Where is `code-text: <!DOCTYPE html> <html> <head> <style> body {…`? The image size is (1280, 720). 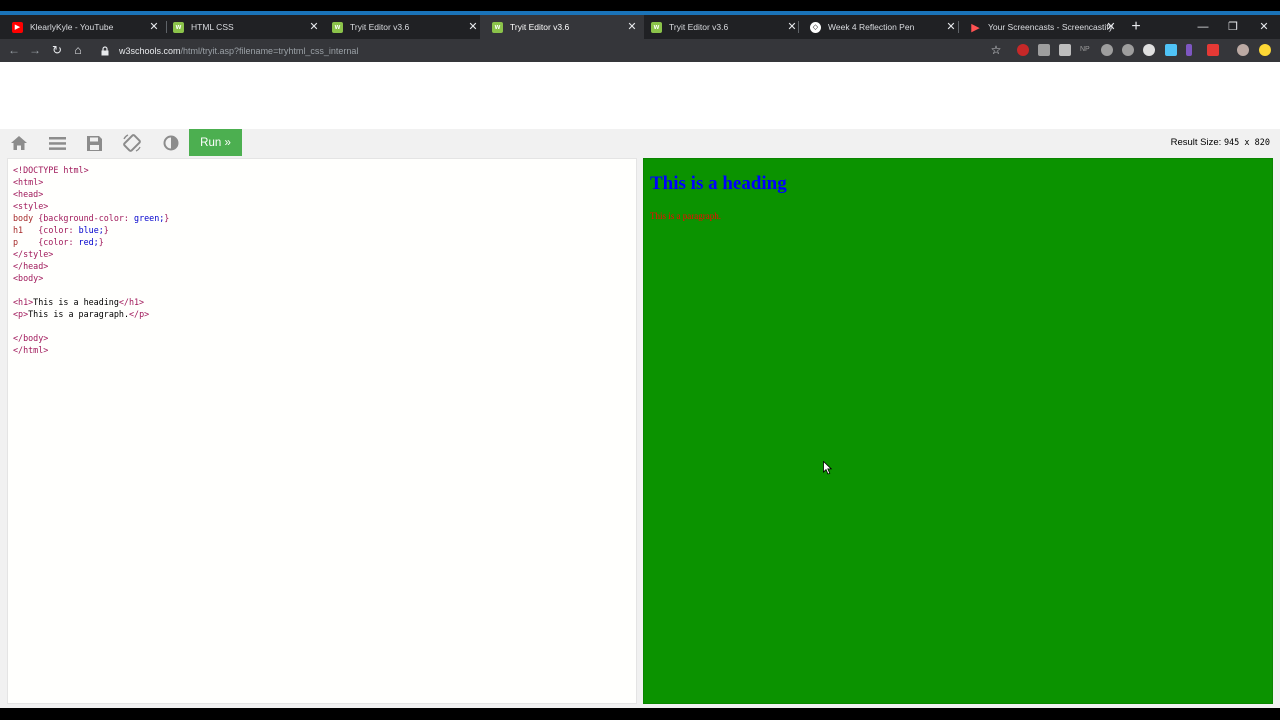
code-text: <!DOCTYPE html> <html> <head> <style> body {… is located at coordinates (91, 260).